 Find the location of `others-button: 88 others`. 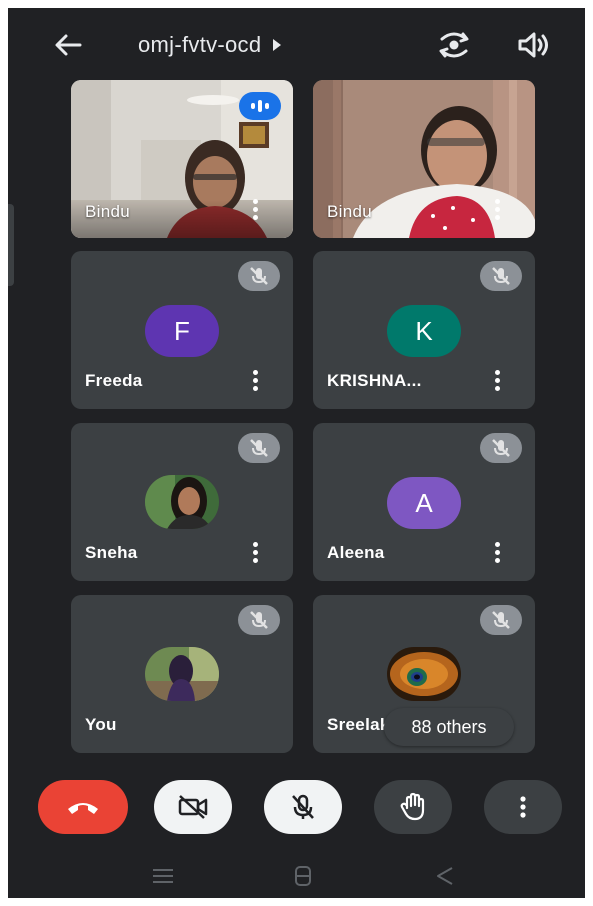

others-button: 88 others is located at coordinates (449, 727).